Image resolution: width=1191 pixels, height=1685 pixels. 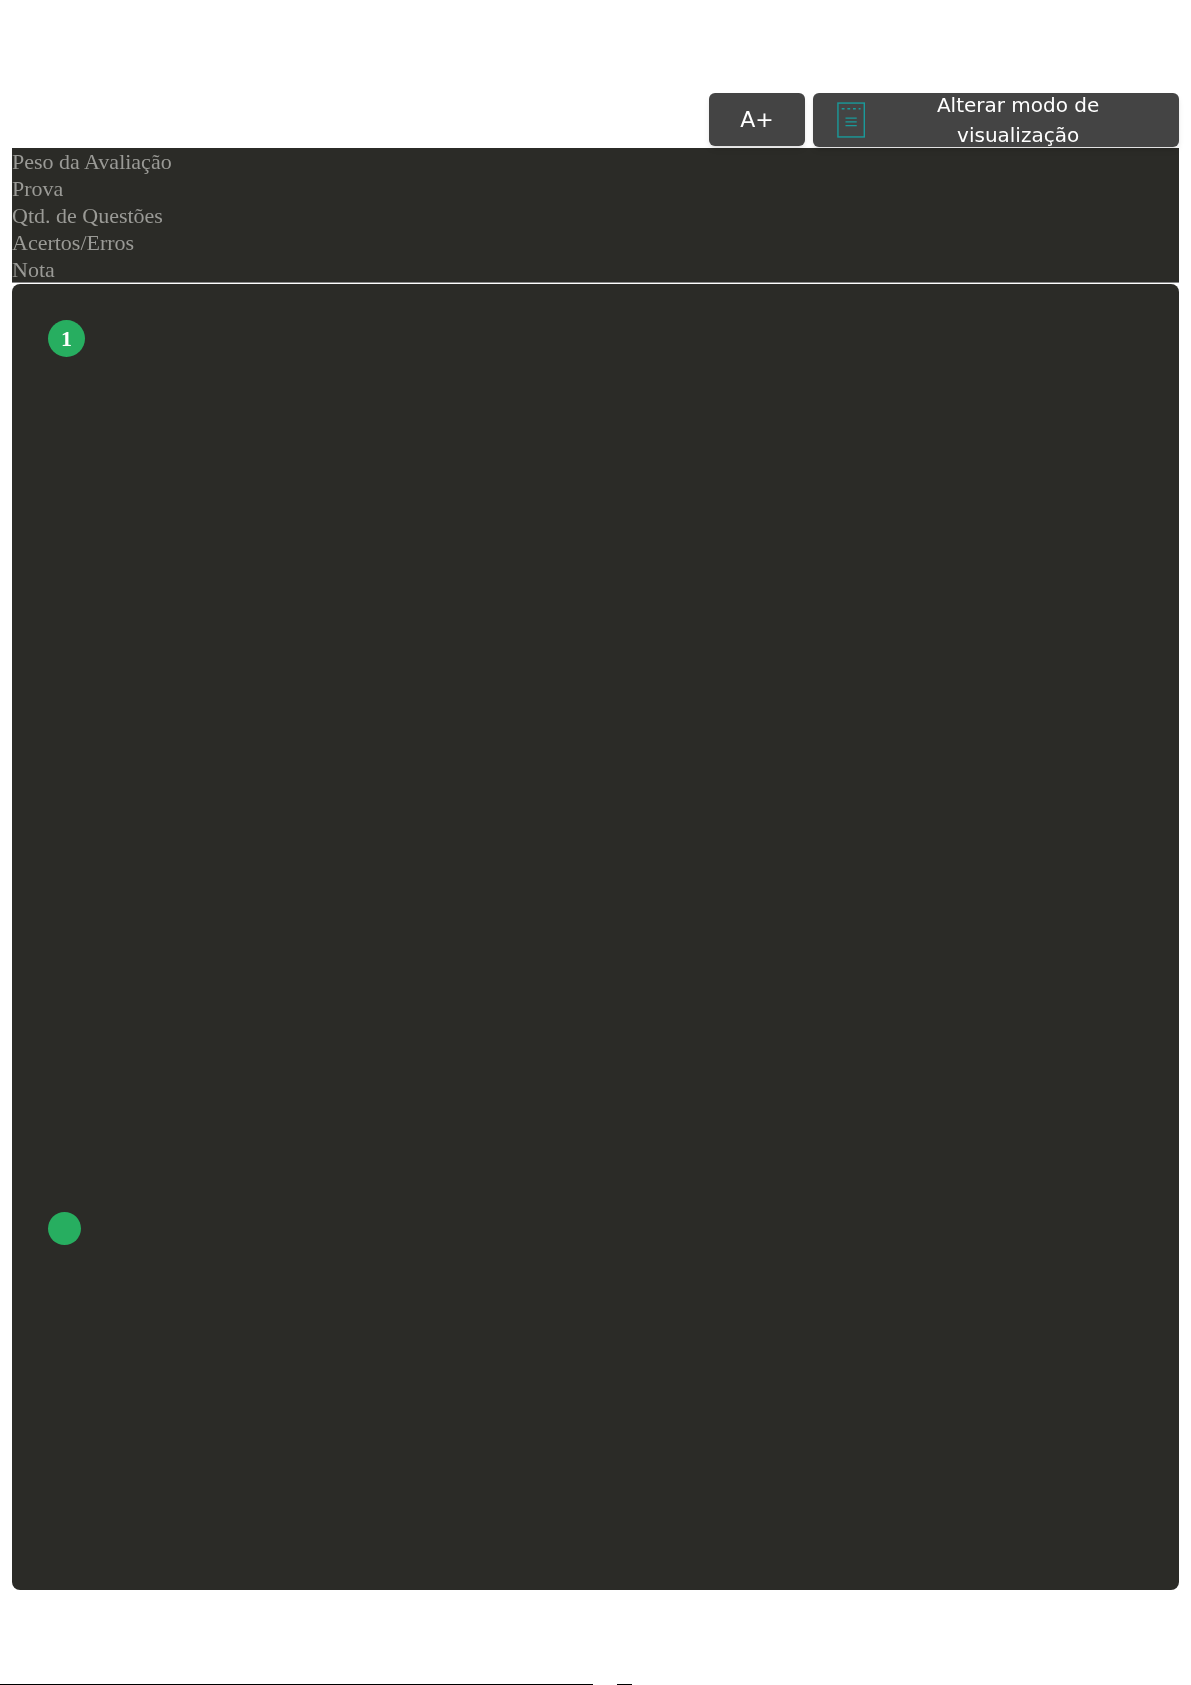 What do you see at coordinates (88, 215) in the screenshot?
I see `header-label: Qtd. de Questões` at bounding box center [88, 215].